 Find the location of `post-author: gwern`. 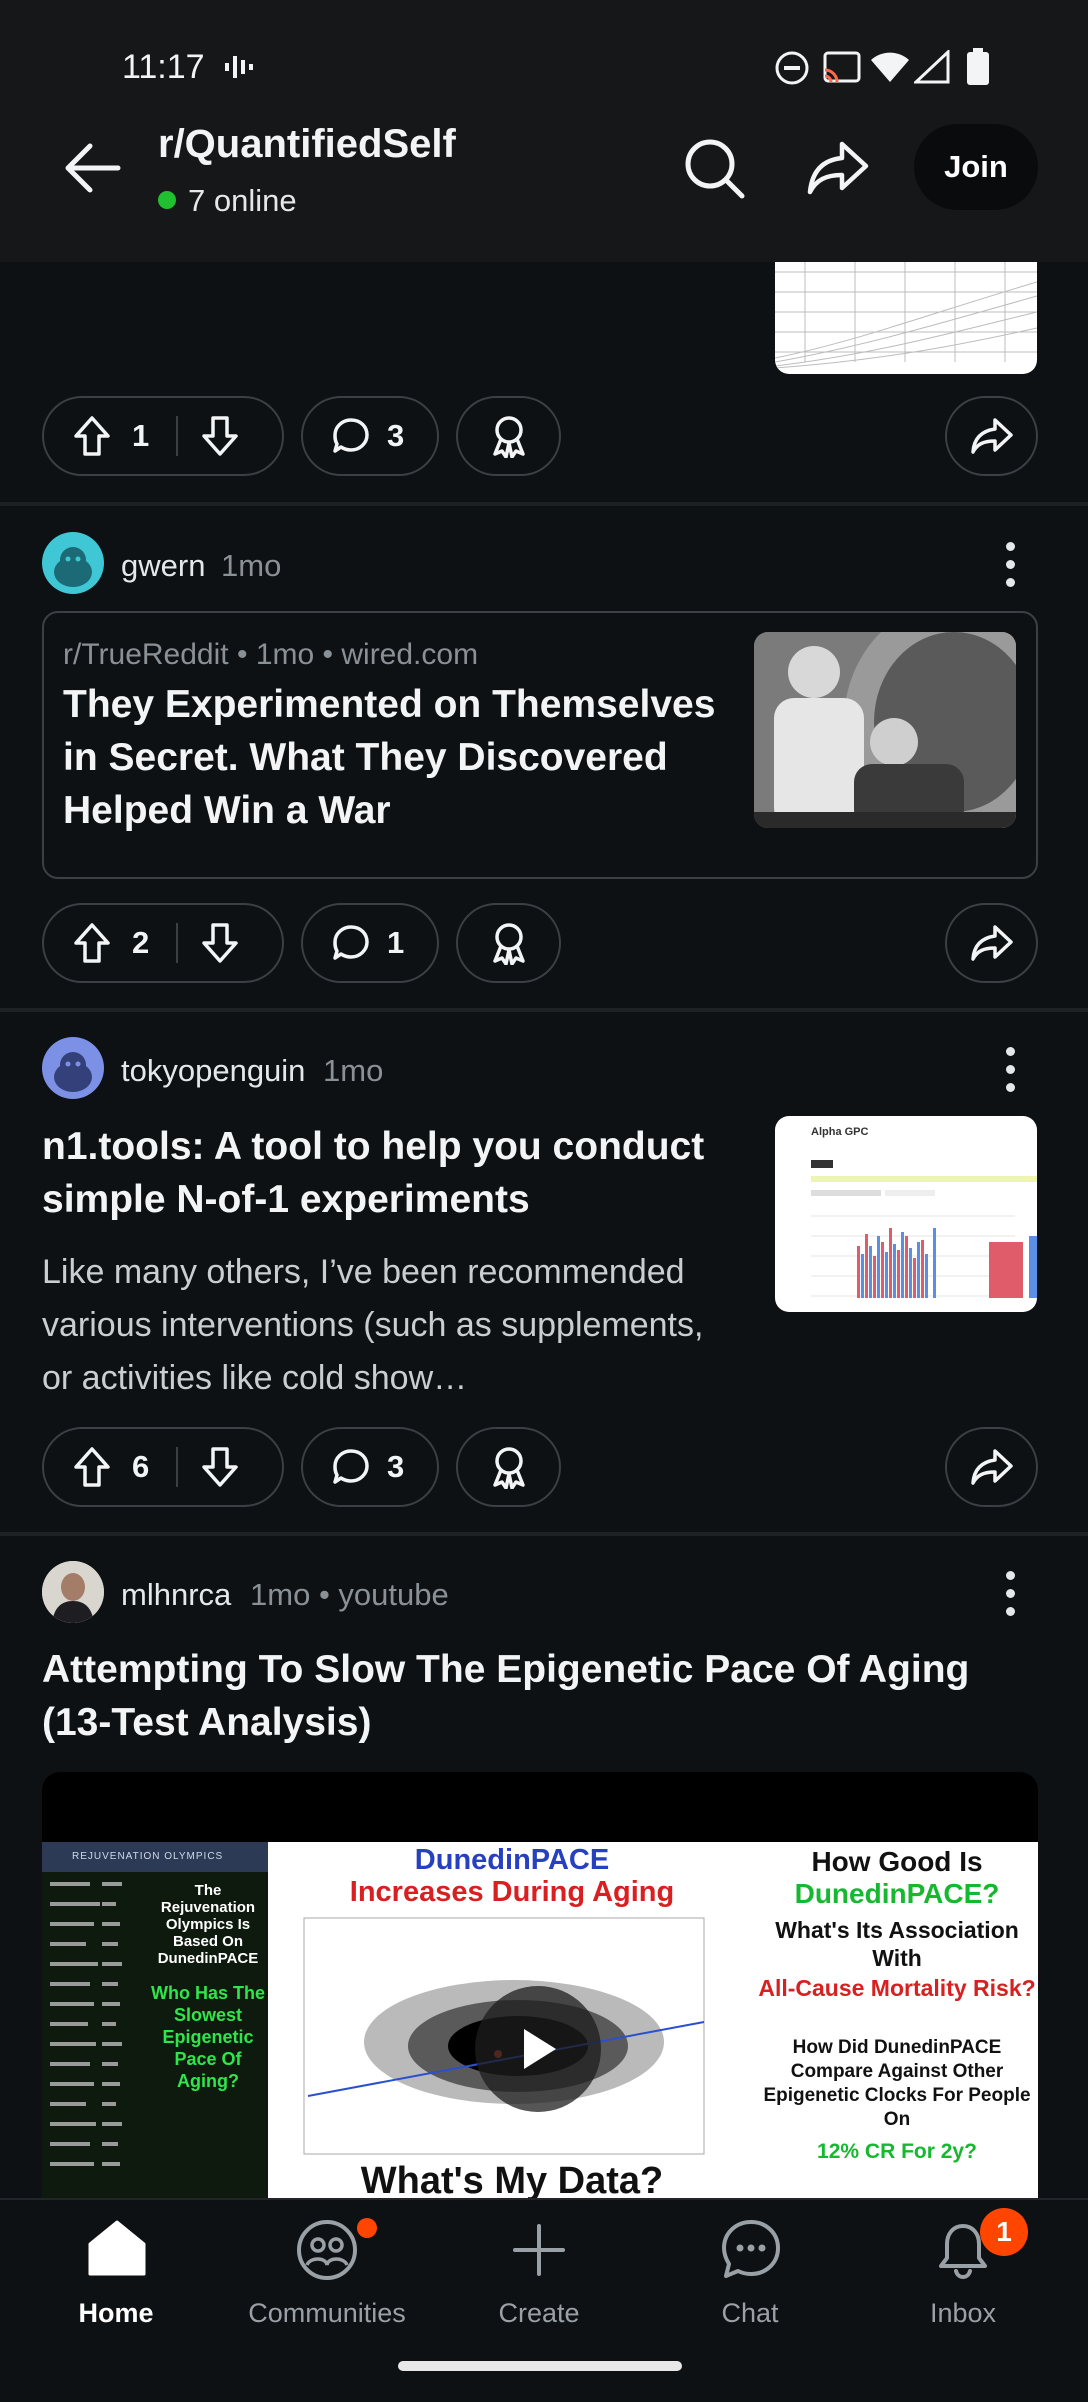

post-author: gwern is located at coordinates (163, 566).